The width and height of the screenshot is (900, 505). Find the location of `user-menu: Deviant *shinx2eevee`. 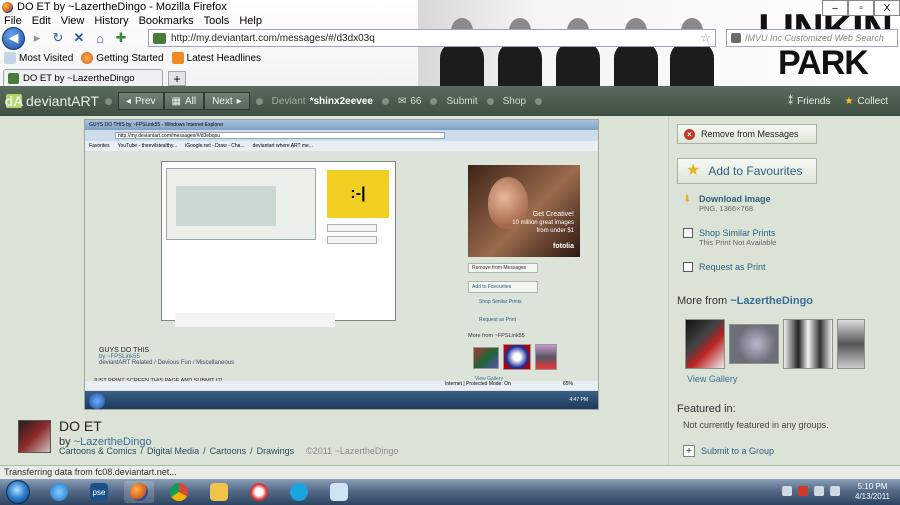

user-menu: Deviant *shinx2eevee is located at coordinates (322, 101).